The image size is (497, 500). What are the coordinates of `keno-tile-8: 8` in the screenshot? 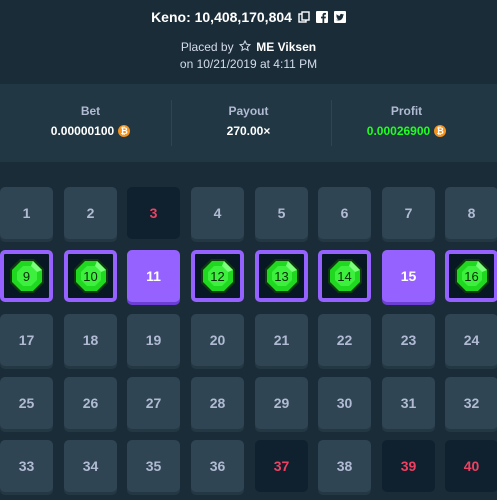 It's located at (471, 213).